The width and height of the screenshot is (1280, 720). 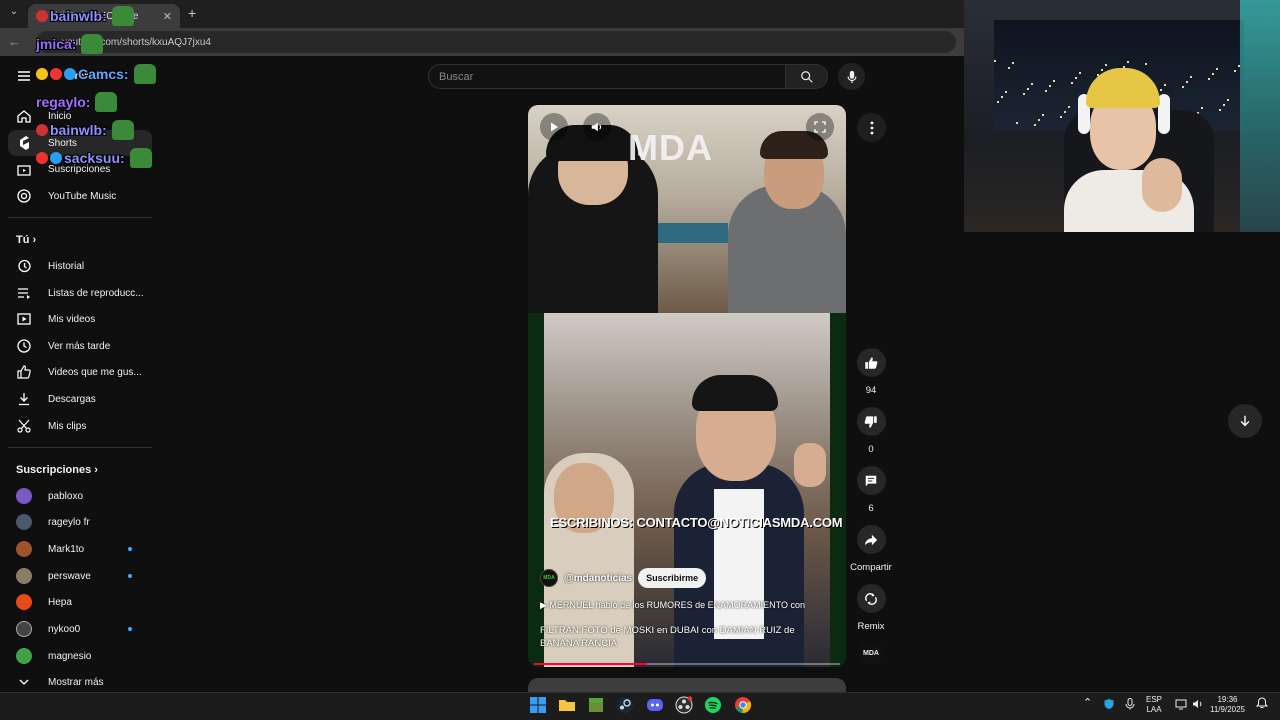 What do you see at coordinates (76, 576) in the screenshot?
I see `sidebar-sub-perswave: perswave` at bounding box center [76, 576].